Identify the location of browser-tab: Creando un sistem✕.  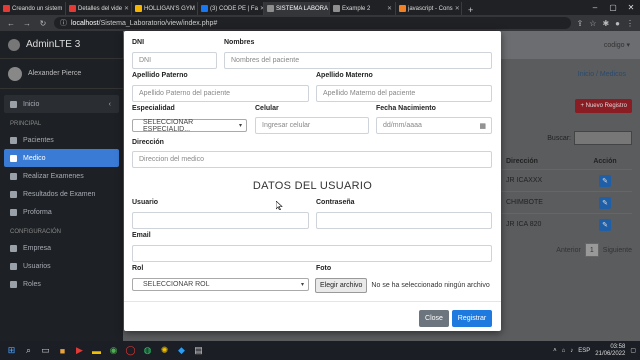
(33, 8).